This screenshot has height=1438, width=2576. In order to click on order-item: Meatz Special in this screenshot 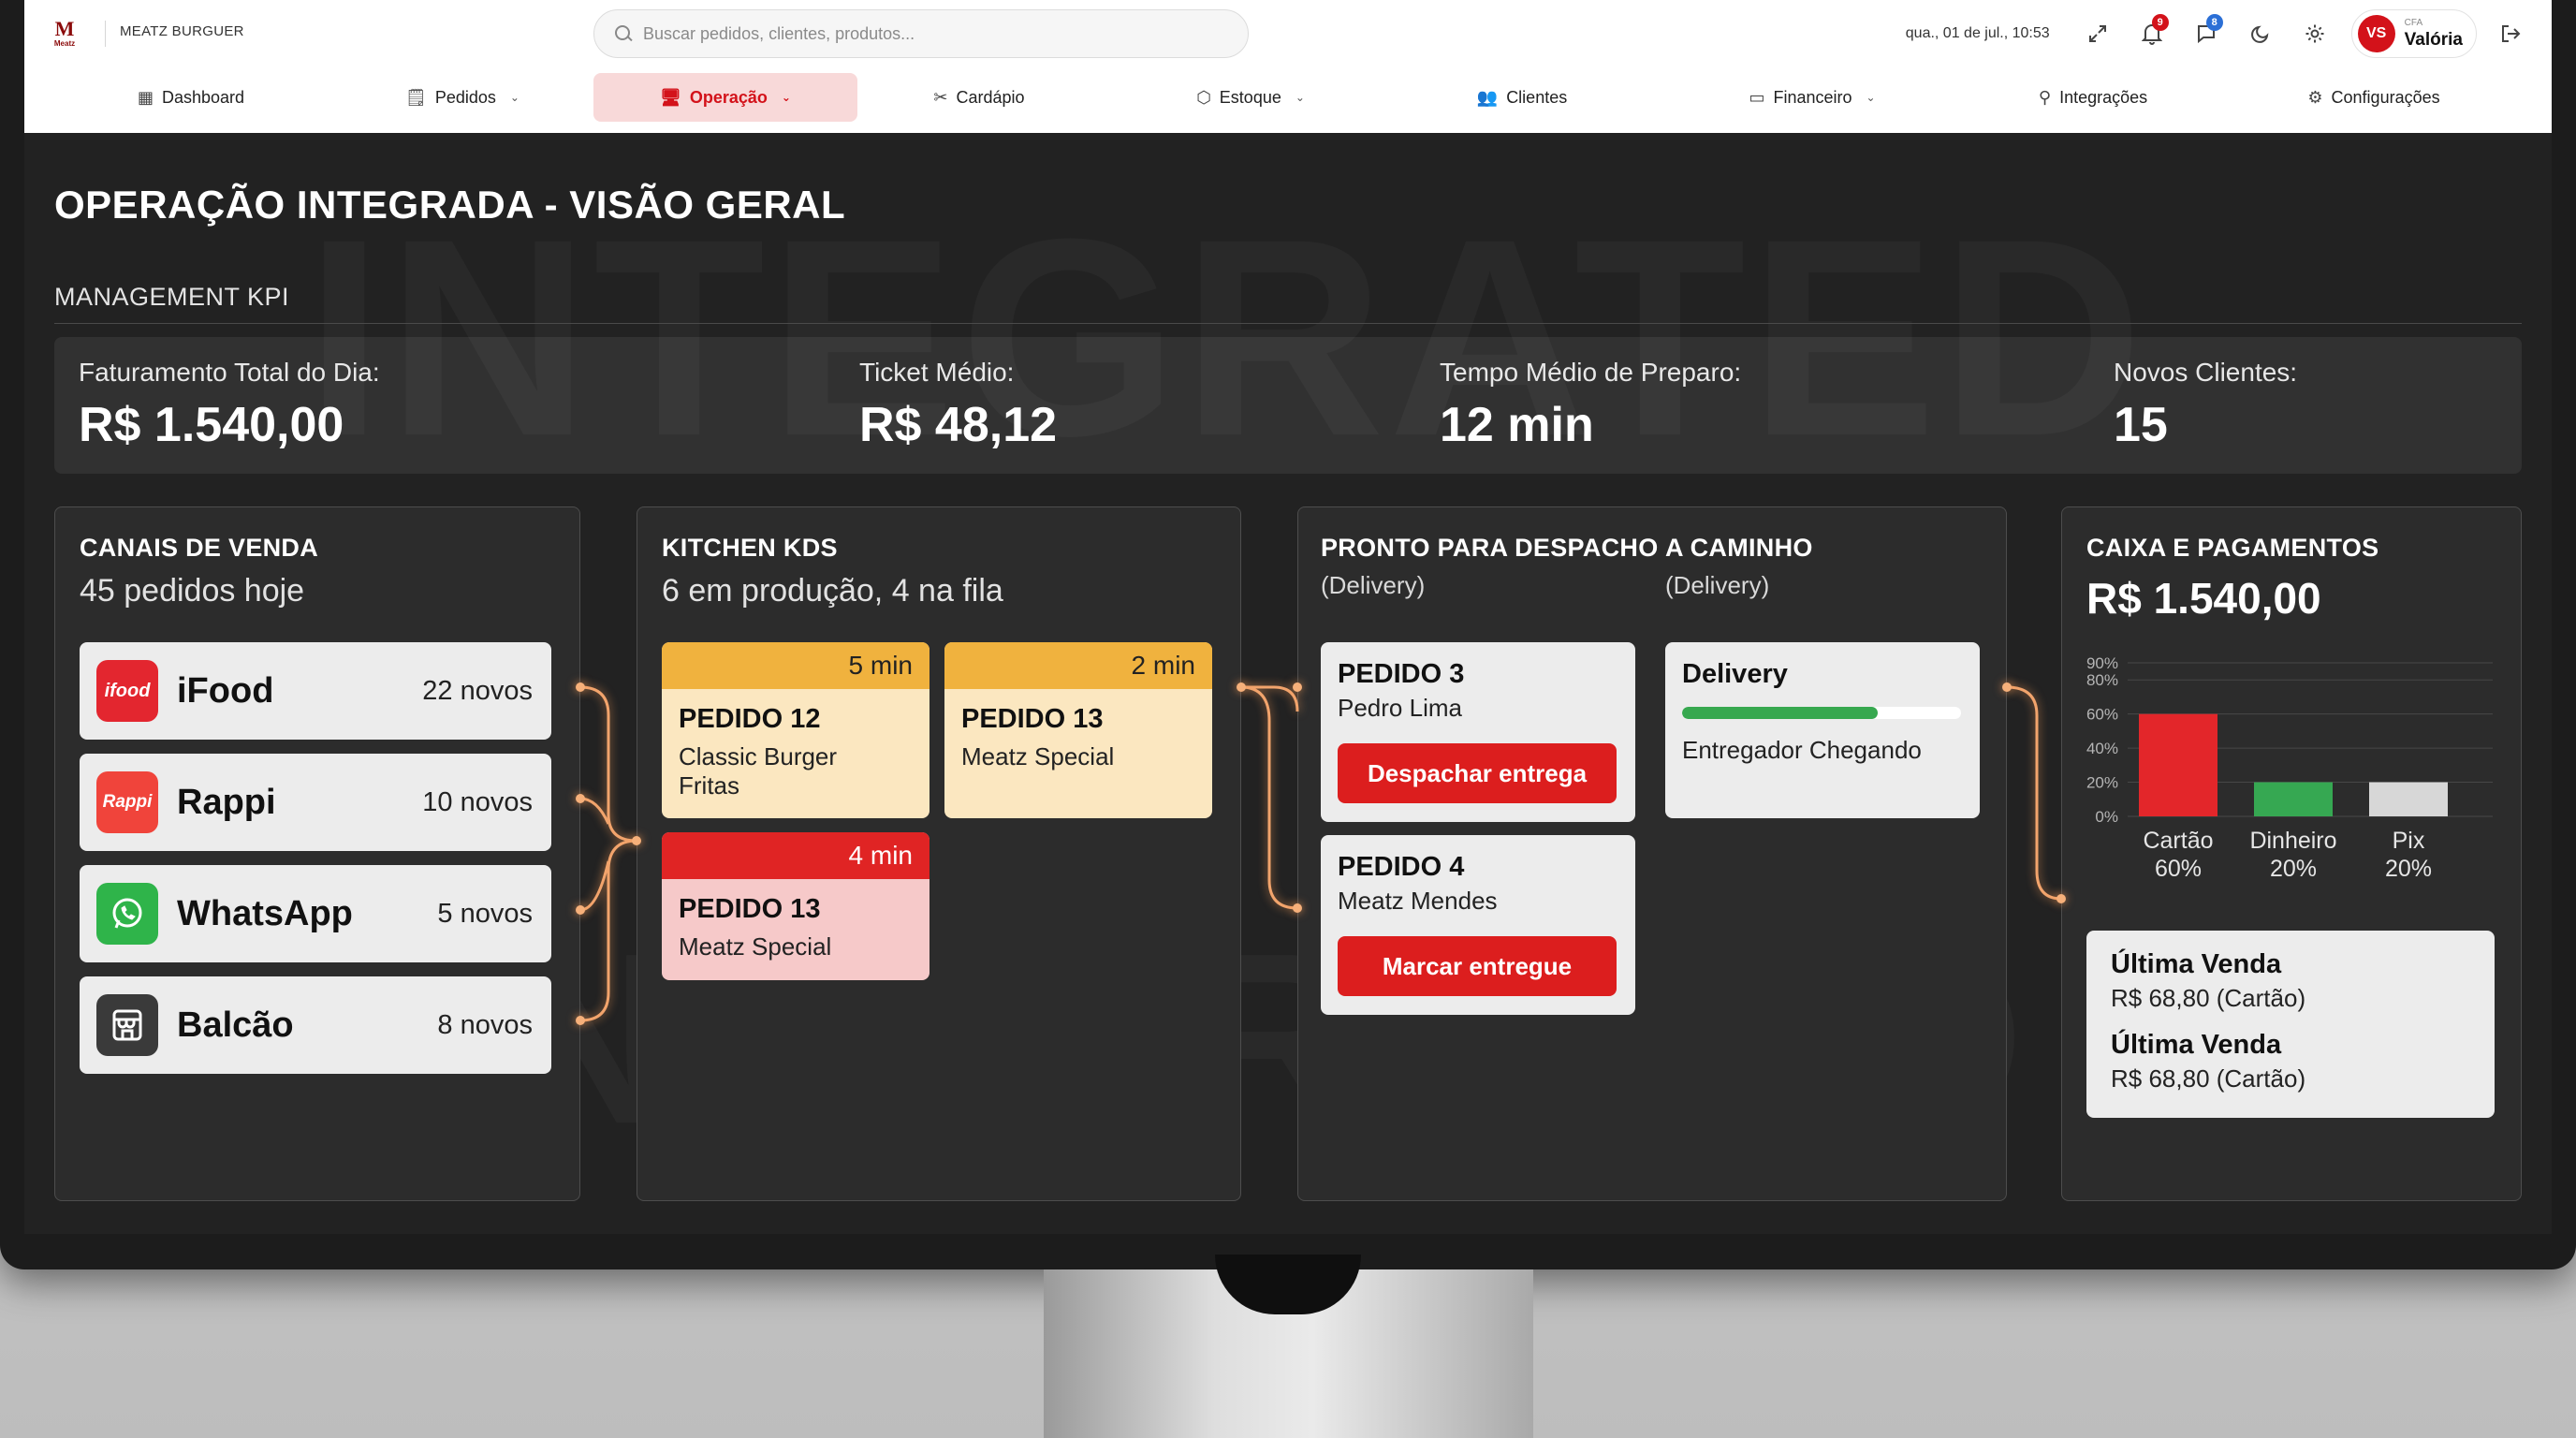, I will do `click(1038, 756)`.